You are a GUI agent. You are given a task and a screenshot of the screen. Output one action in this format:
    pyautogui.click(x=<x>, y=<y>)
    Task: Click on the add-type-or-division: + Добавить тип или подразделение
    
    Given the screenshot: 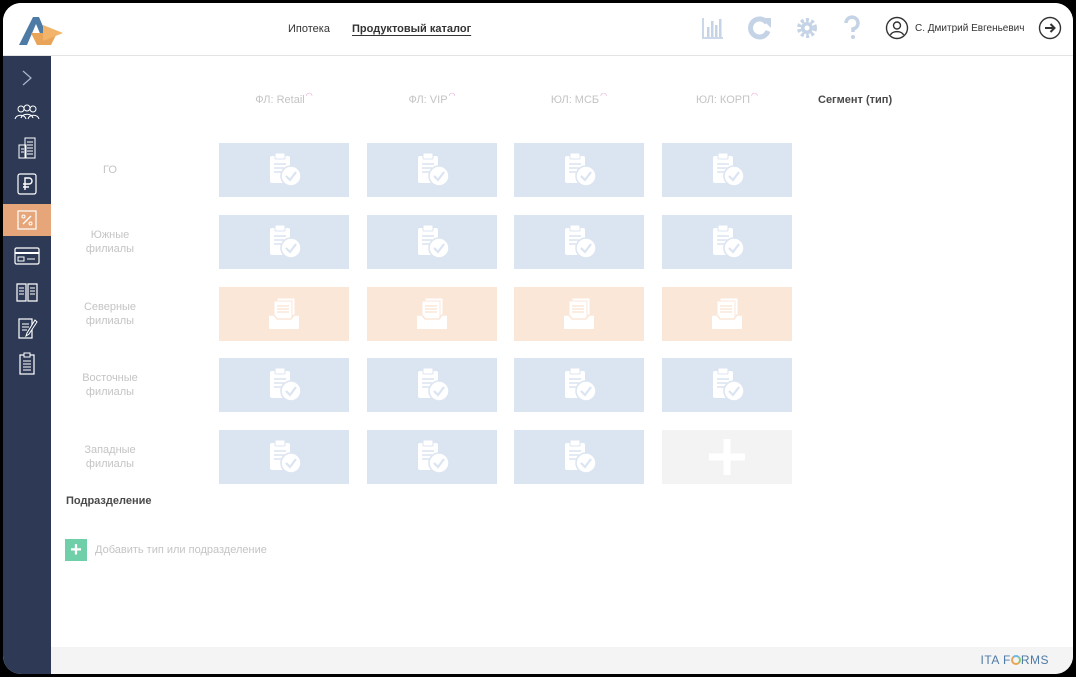 What is the action you would take?
    pyautogui.click(x=166, y=550)
    